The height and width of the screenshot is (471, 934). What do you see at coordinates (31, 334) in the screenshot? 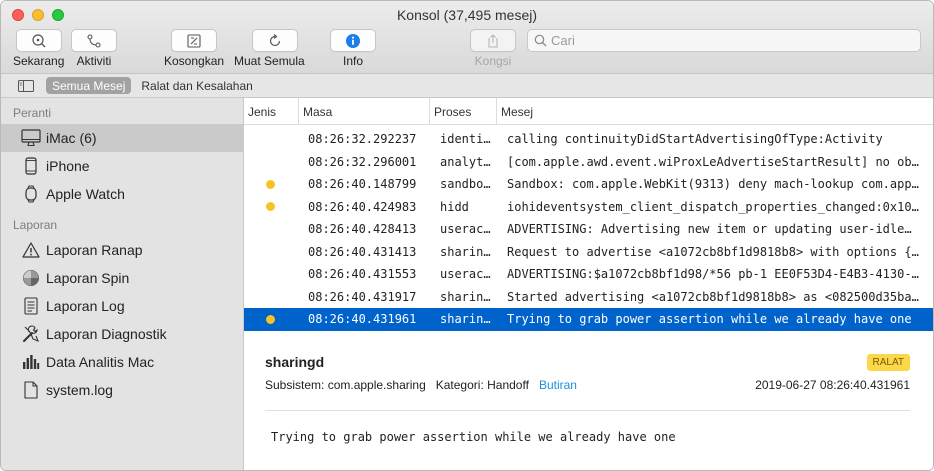
I see `tools-icon` at bounding box center [31, 334].